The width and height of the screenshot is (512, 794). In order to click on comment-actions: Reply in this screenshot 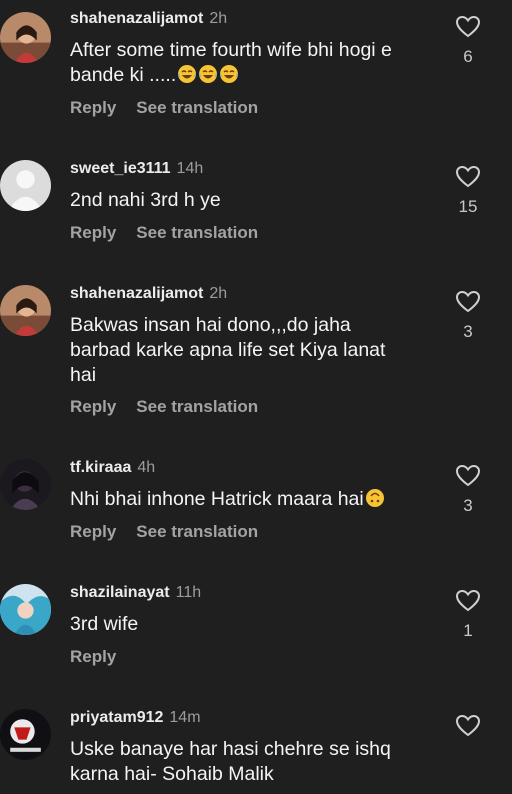, I will do `click(103, 657)`.